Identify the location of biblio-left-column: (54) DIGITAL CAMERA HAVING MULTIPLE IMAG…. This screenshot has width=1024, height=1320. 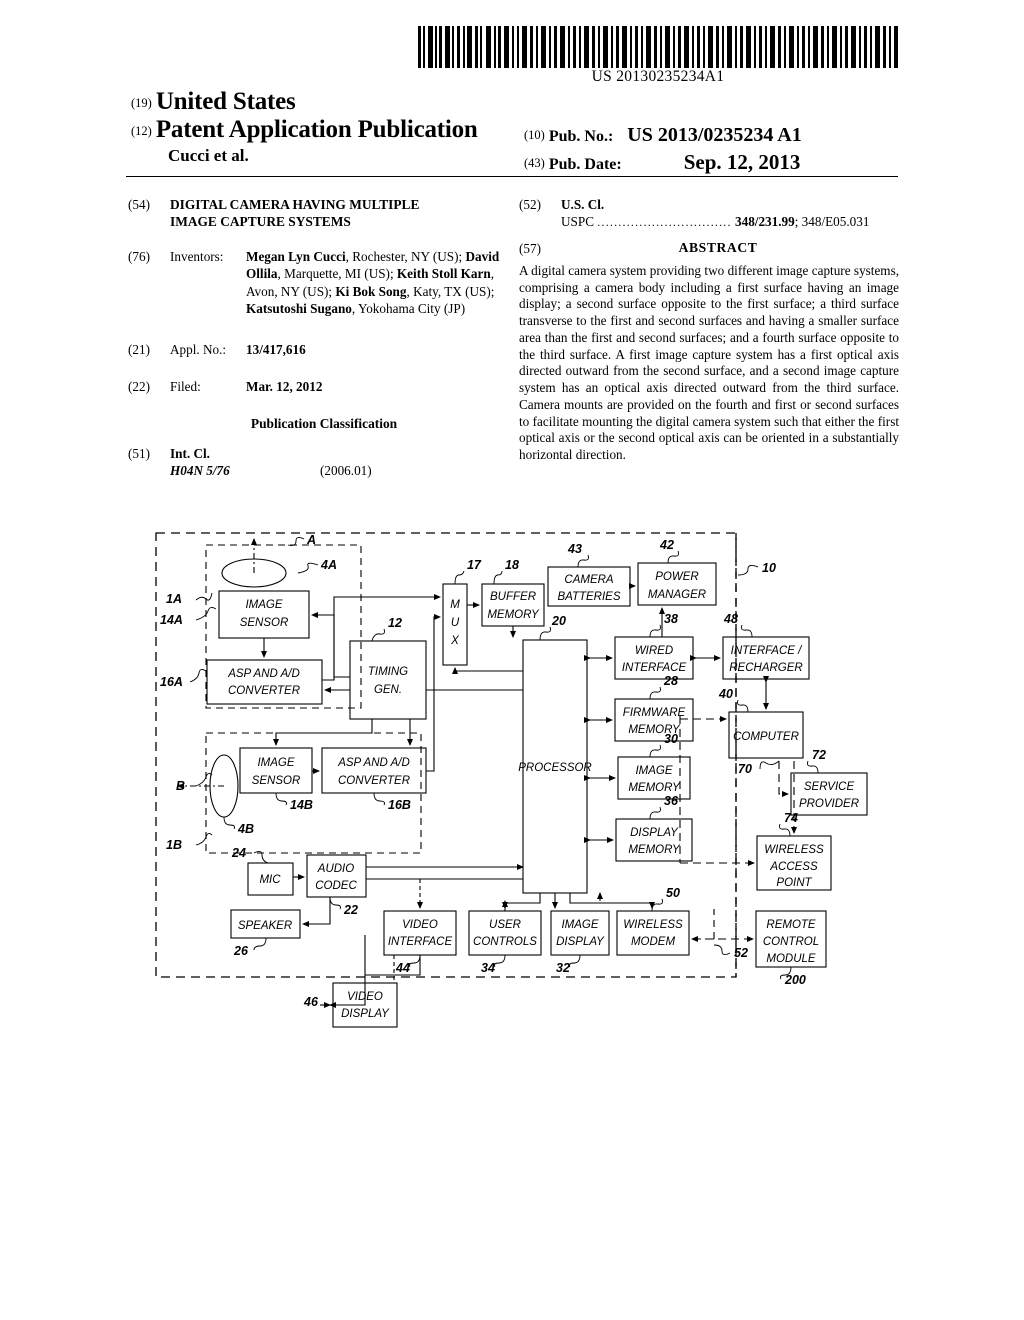
(314, 343).